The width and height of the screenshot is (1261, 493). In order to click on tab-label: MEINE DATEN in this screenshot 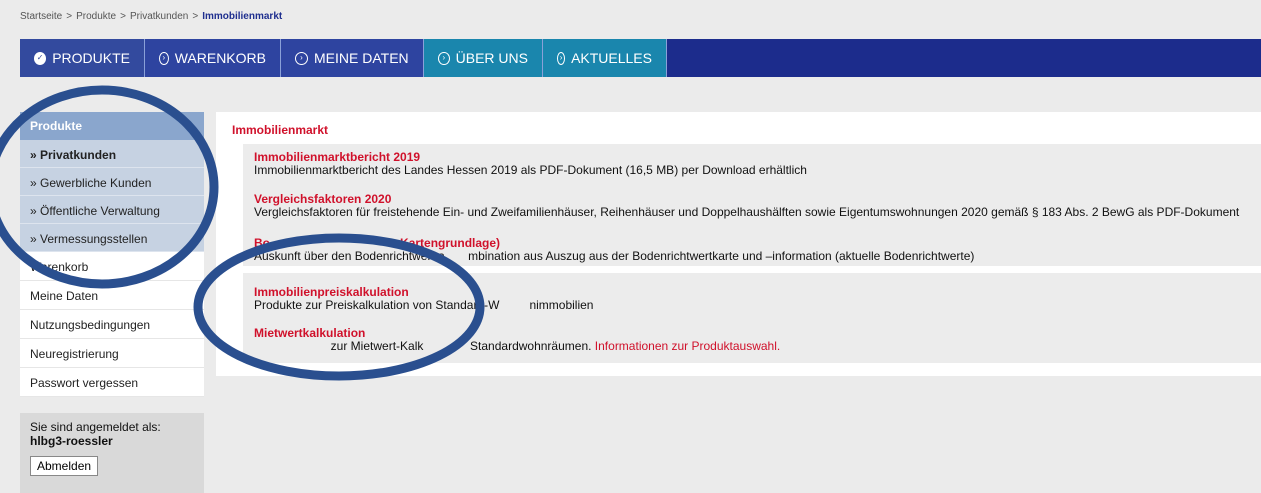, I will do `click(361, 58)`.